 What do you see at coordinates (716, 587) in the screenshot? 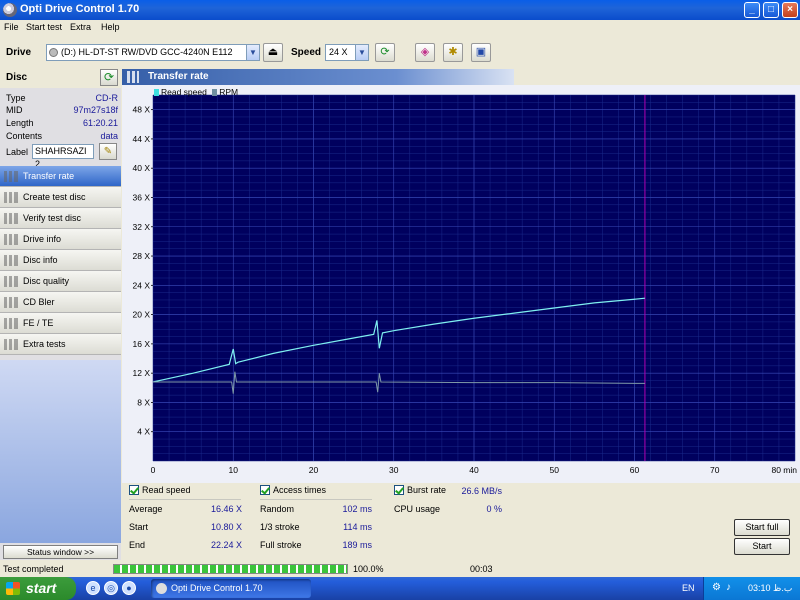
I see `network-icon: ⚙` at bounding box center [716, 587].